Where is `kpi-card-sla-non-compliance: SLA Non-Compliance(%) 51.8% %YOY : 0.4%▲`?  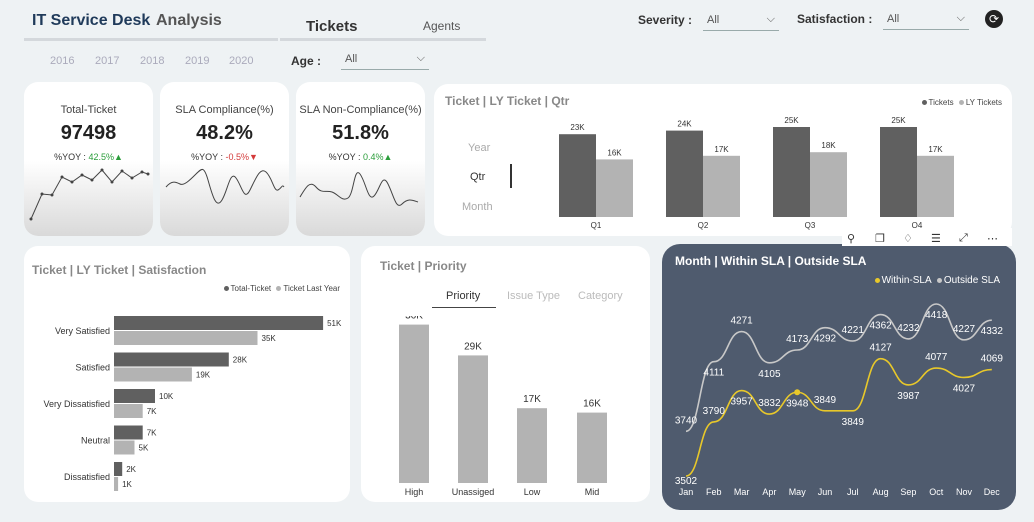 kpi-card-sla-non-compliance: SLA Non-Compliance(%) 51.8% %YOY : 0.4%▲ is located at coordinates (360, 159).